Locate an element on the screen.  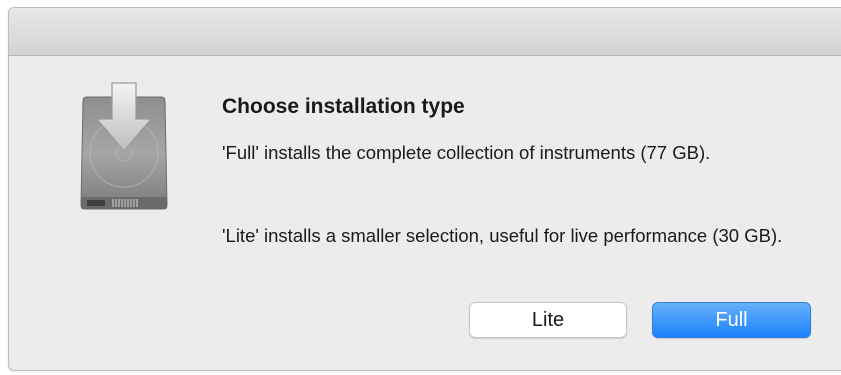
install-drive-icon is located at coordinates (124, 151).